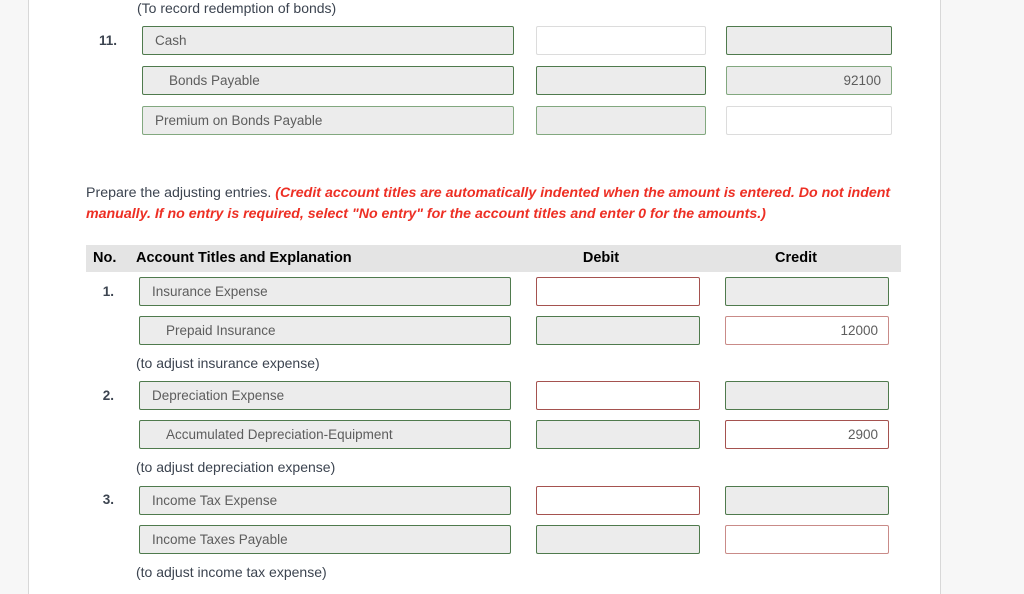  Describe the element at coordinates (325, 500) in the screenshot. I see `account-field-income-tax-expense: Income Tax Expense` at that location.